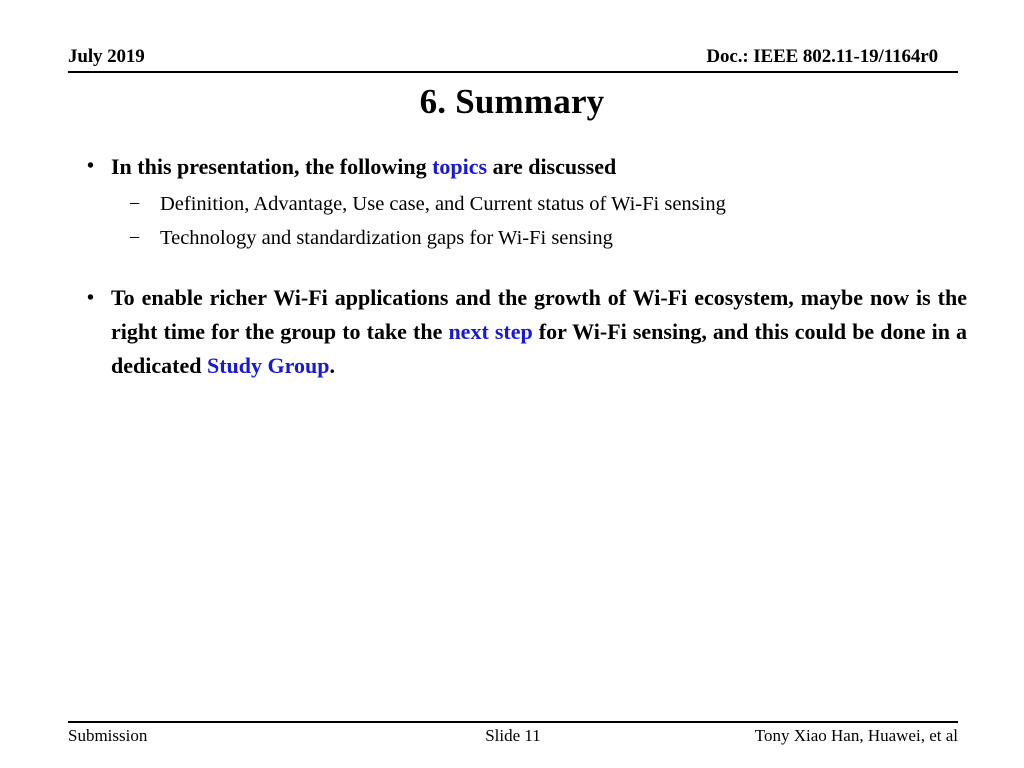 The height and width of the screenshot is (768, 1024). What do you see at coordinates (272, 166) in the screenshot?
I see `bullet-1-text-before: In this presentation, the following` at bounding box center [272, 166].